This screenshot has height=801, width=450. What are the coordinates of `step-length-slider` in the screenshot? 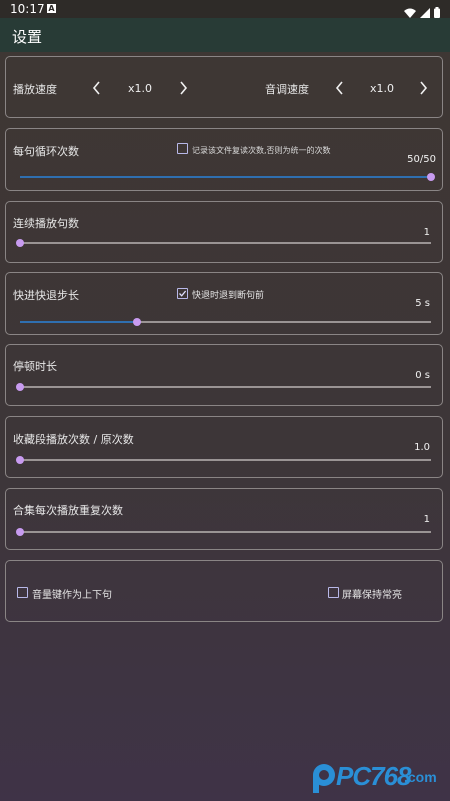 It's located at (225, 322).